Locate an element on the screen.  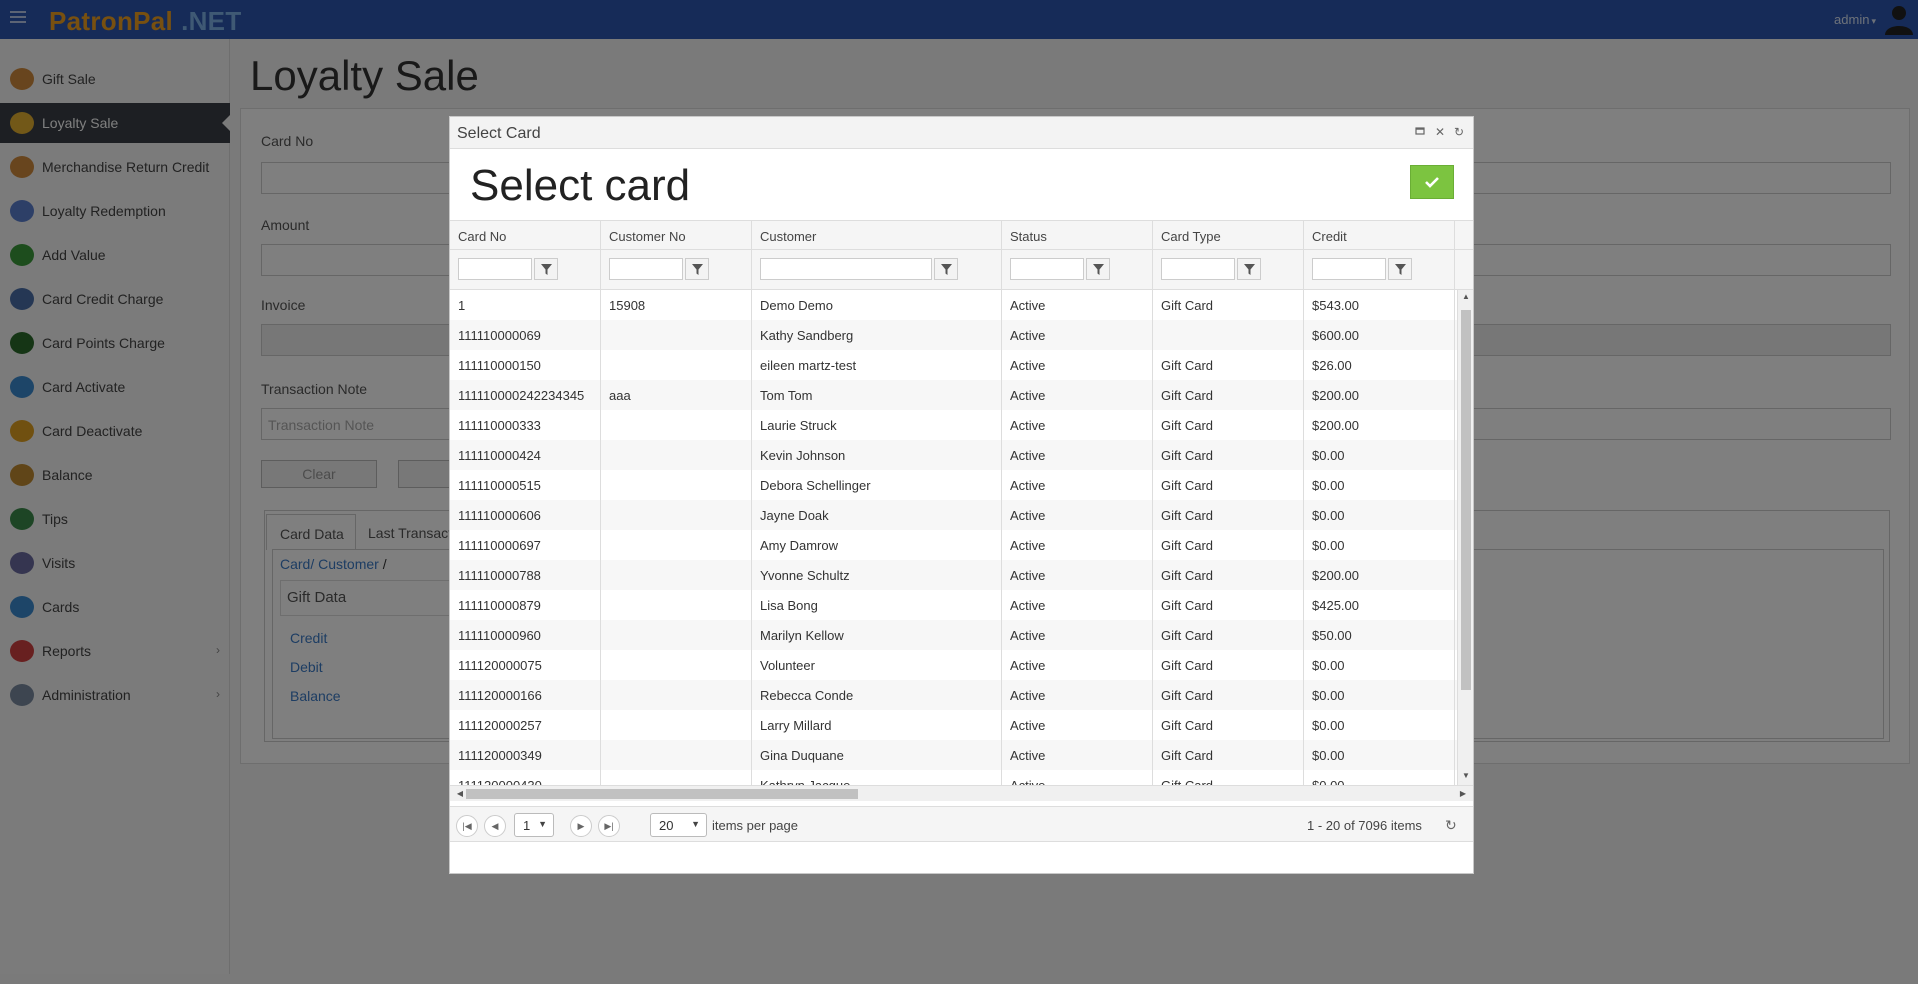
filter-input-customer-no is located at coordinates (646, 269).